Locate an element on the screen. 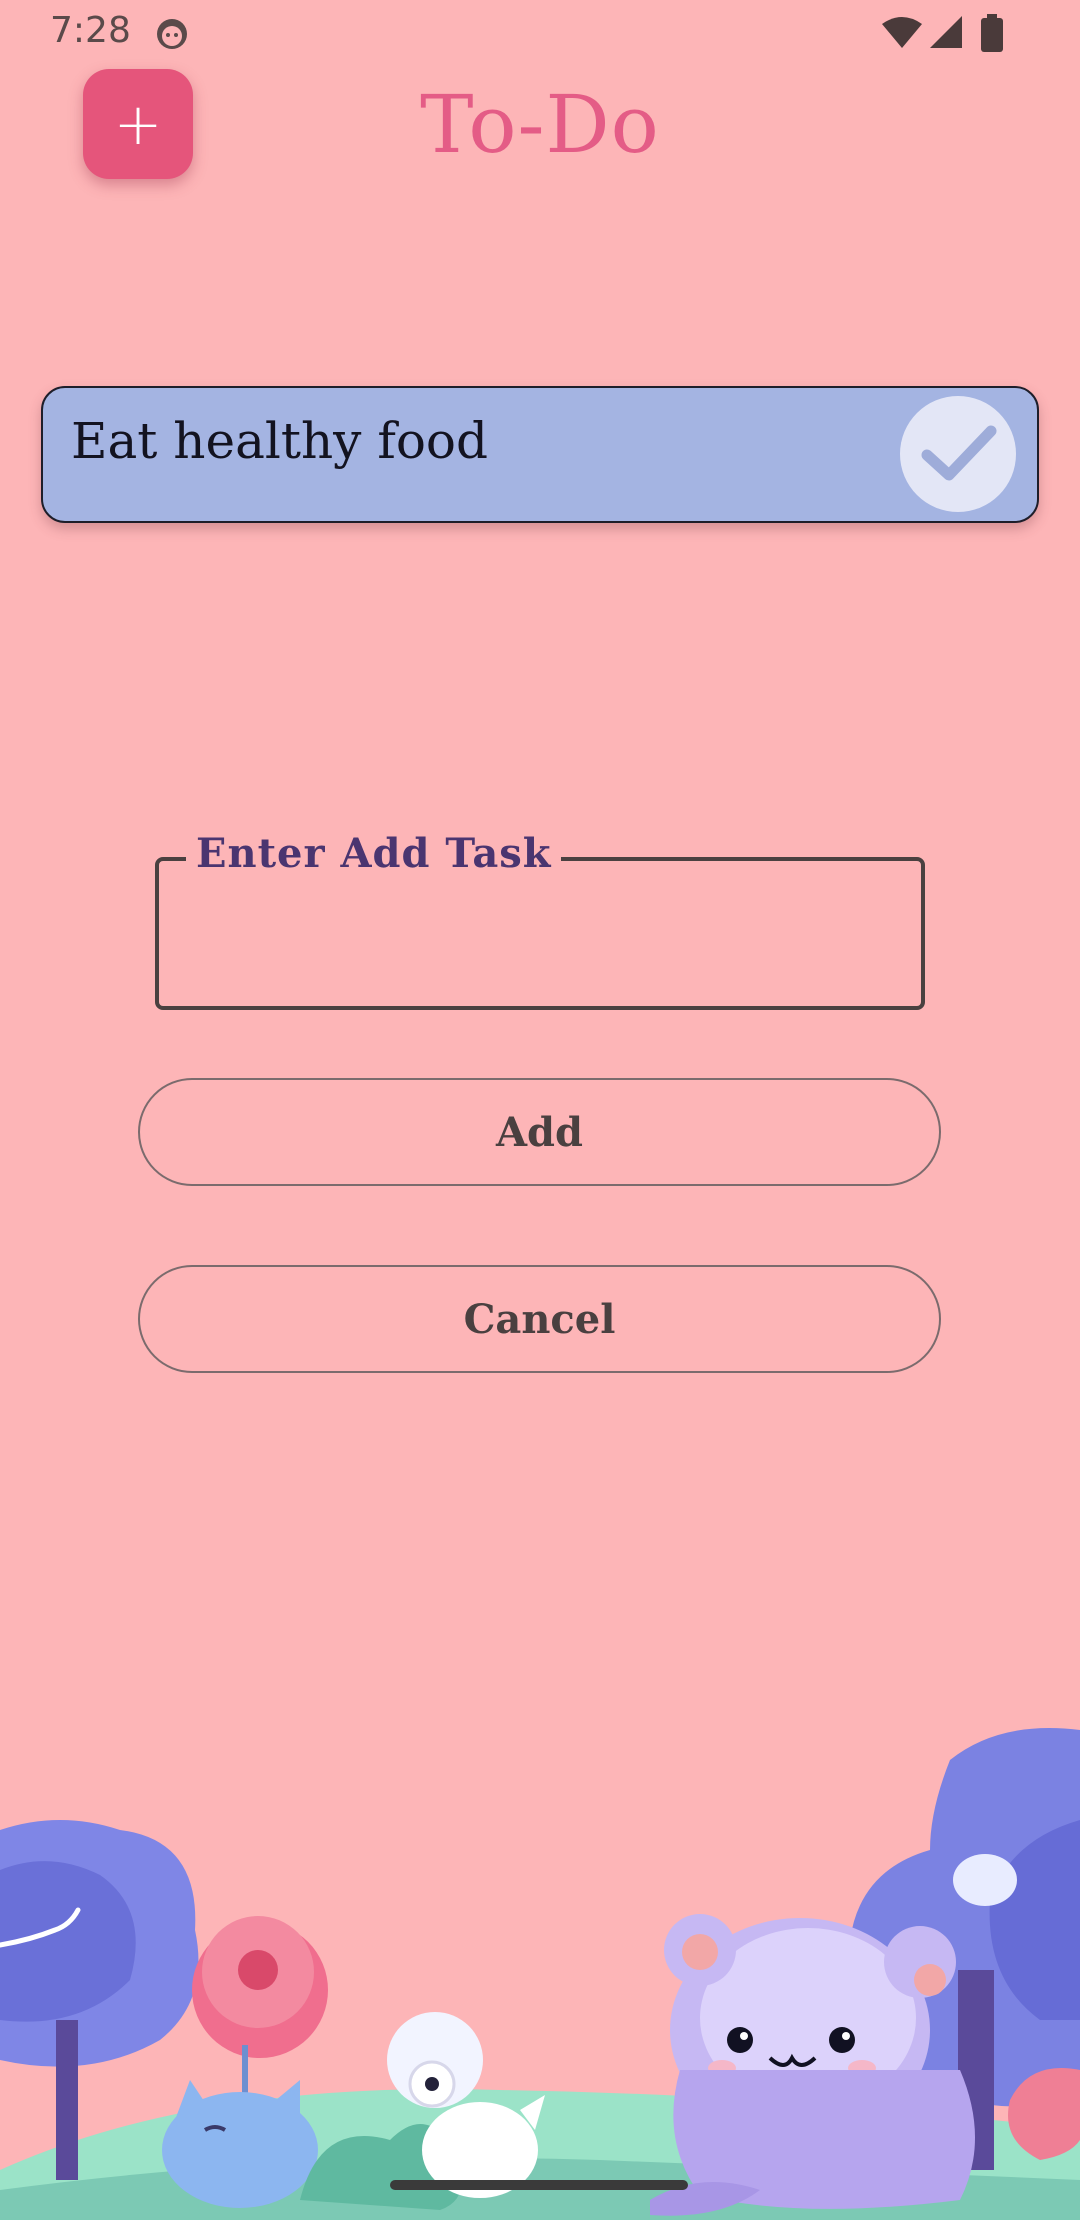  task-complete-button is located at coordinates (958, 454).